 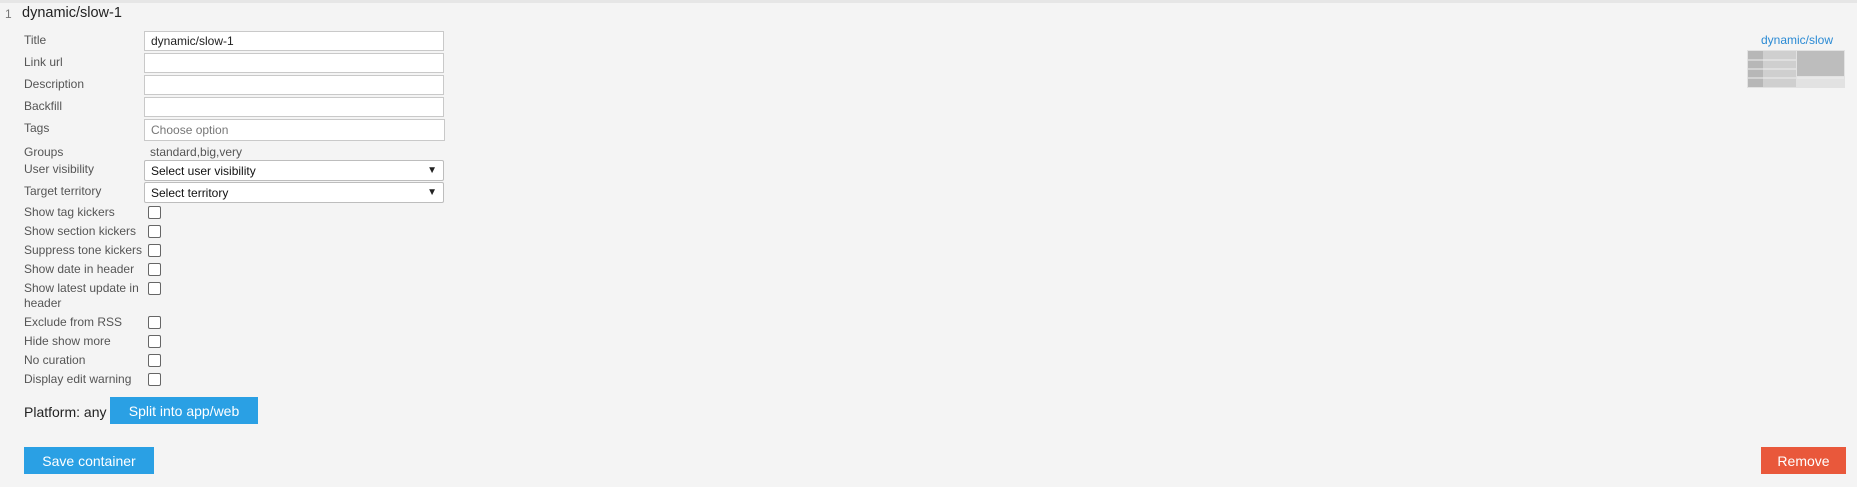 What do you see at coordinates (67, 341) in the screenshot?
I see `checkbox-label: Hide show more` at bounding box center [67, 341].